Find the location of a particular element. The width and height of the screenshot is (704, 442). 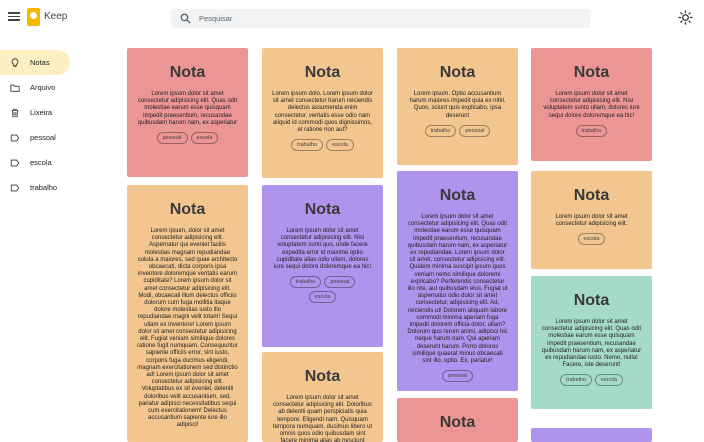

hamburger-icon is located at coordinates (14, 18).